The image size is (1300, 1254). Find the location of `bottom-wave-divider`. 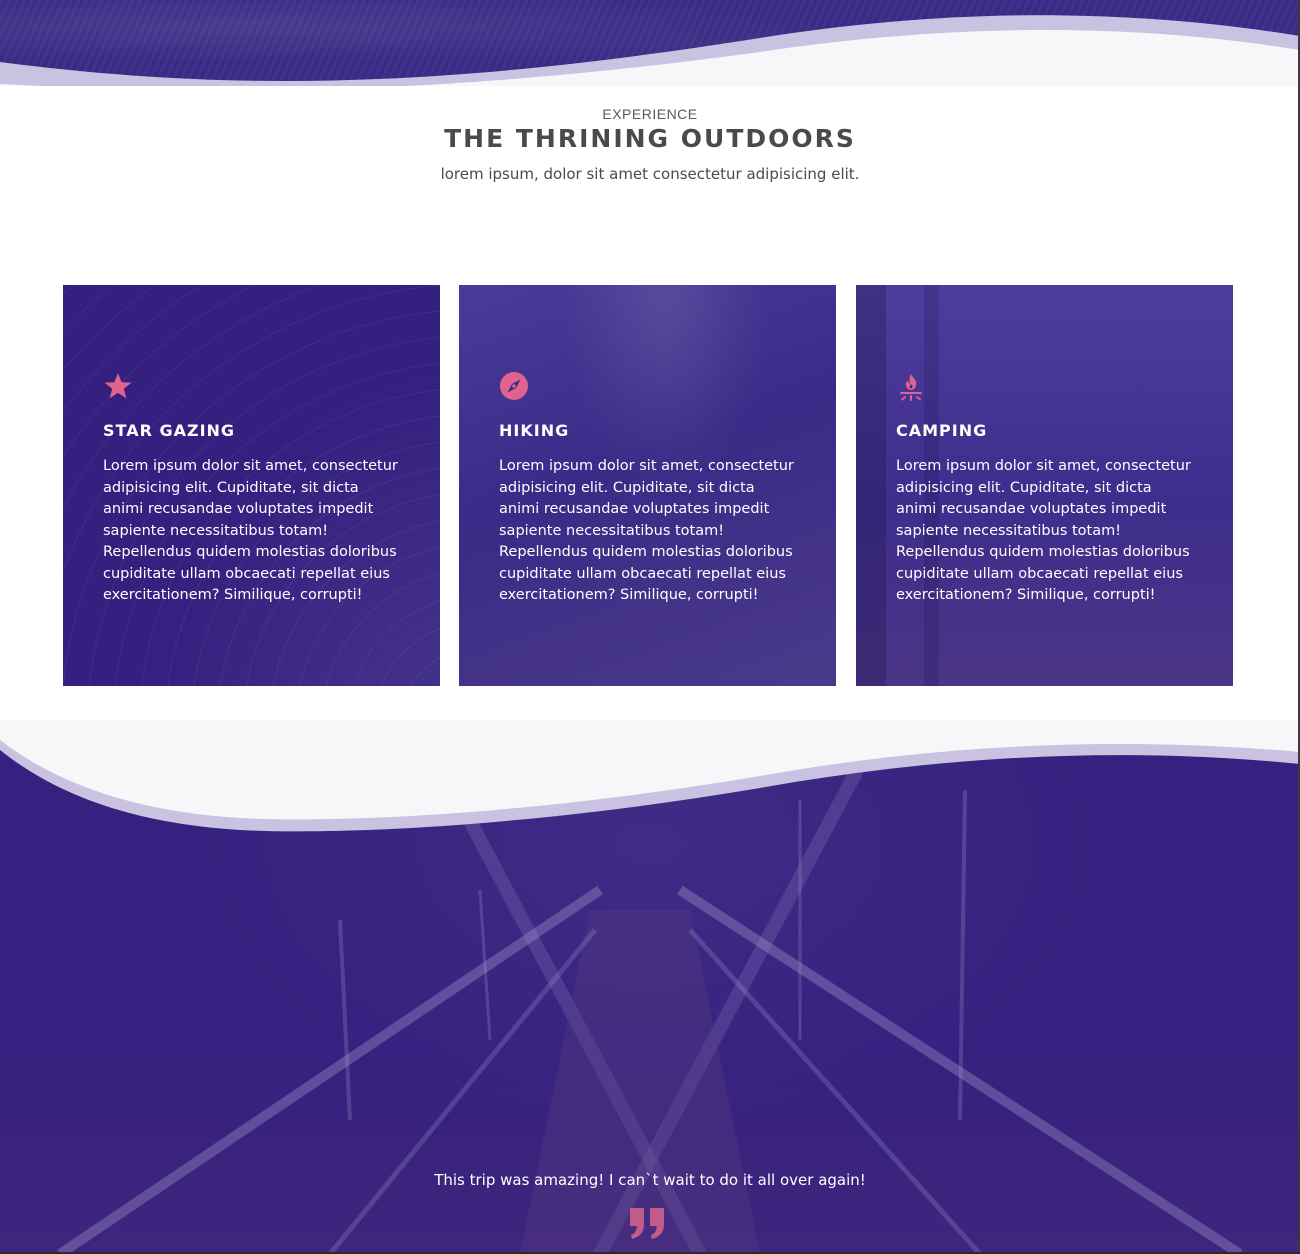

bottom-wave-divider is located at coordinates (650, 761).